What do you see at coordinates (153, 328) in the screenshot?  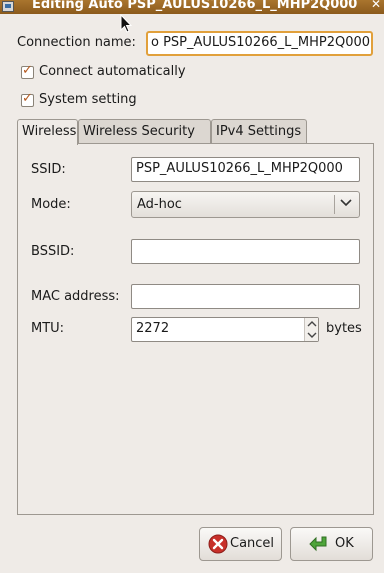 I see `mtu-value: 2272` at bounding box center [153, 328].